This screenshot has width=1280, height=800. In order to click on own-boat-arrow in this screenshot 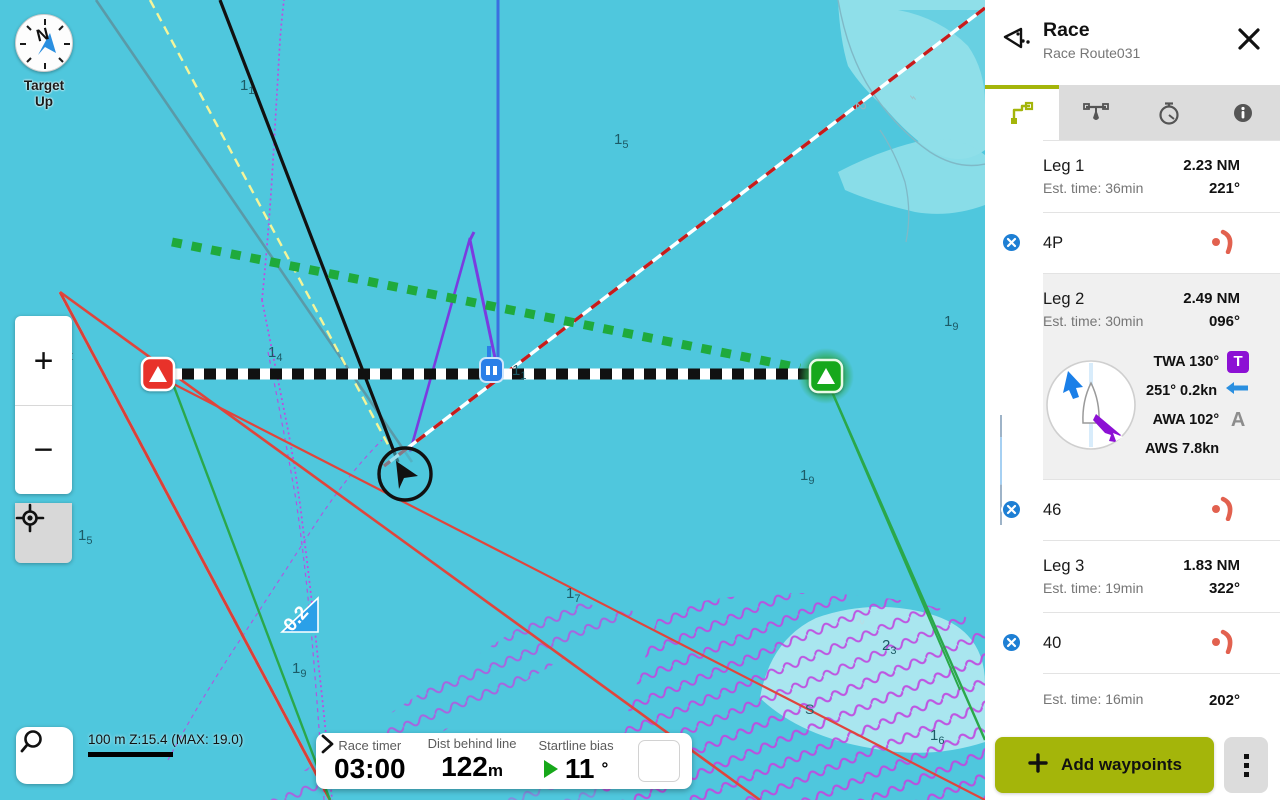, I will do `click(405, 474)`.